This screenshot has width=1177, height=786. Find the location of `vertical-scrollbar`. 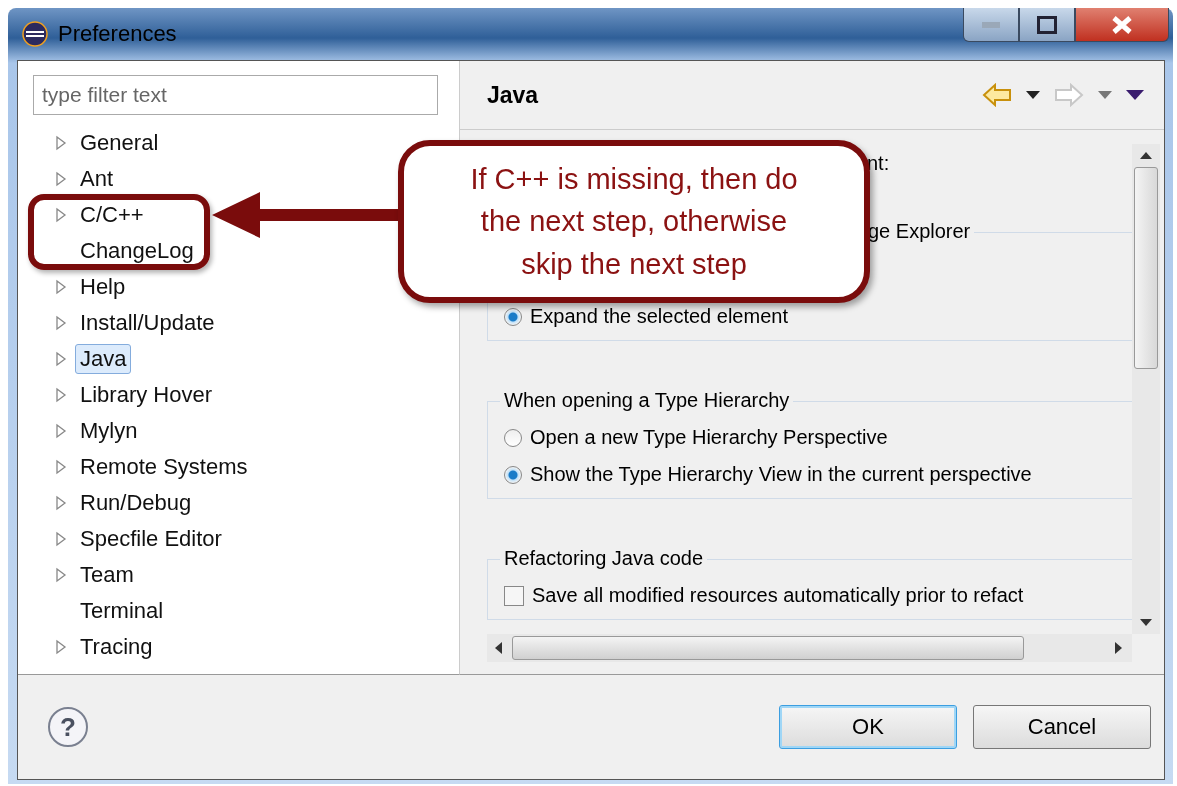

vertical-scrollbar is located at coordinates (1146, 389).